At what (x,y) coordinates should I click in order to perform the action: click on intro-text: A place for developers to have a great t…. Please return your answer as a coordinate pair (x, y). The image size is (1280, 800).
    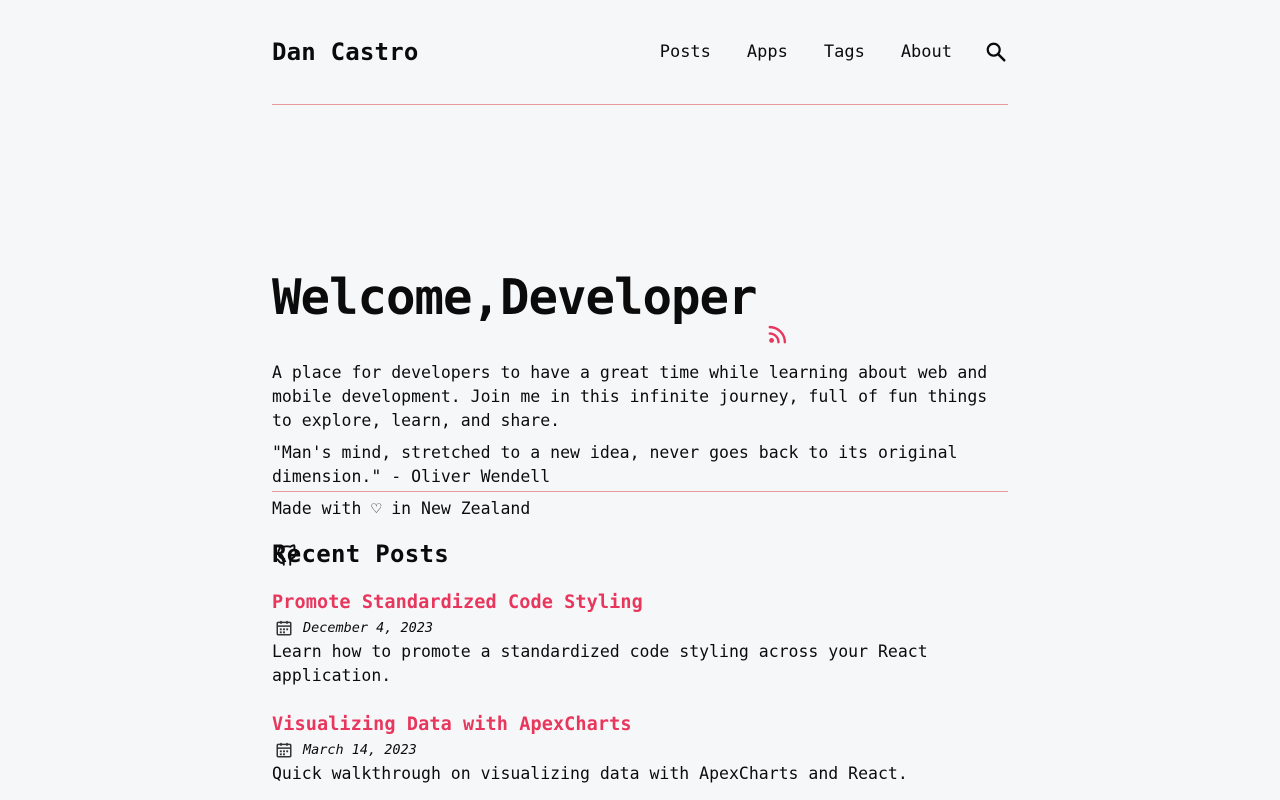
    Looking at the image, I should click on (630, 396).